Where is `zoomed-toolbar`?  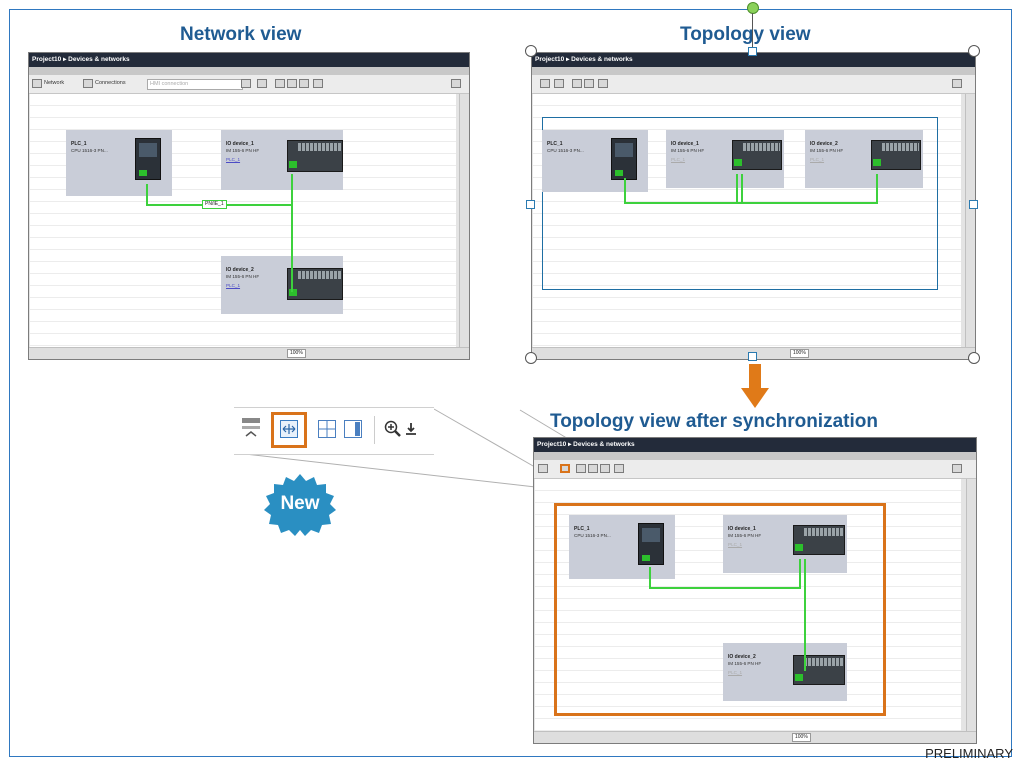 zoomed-toolbar is located at coordinates (334, 431).